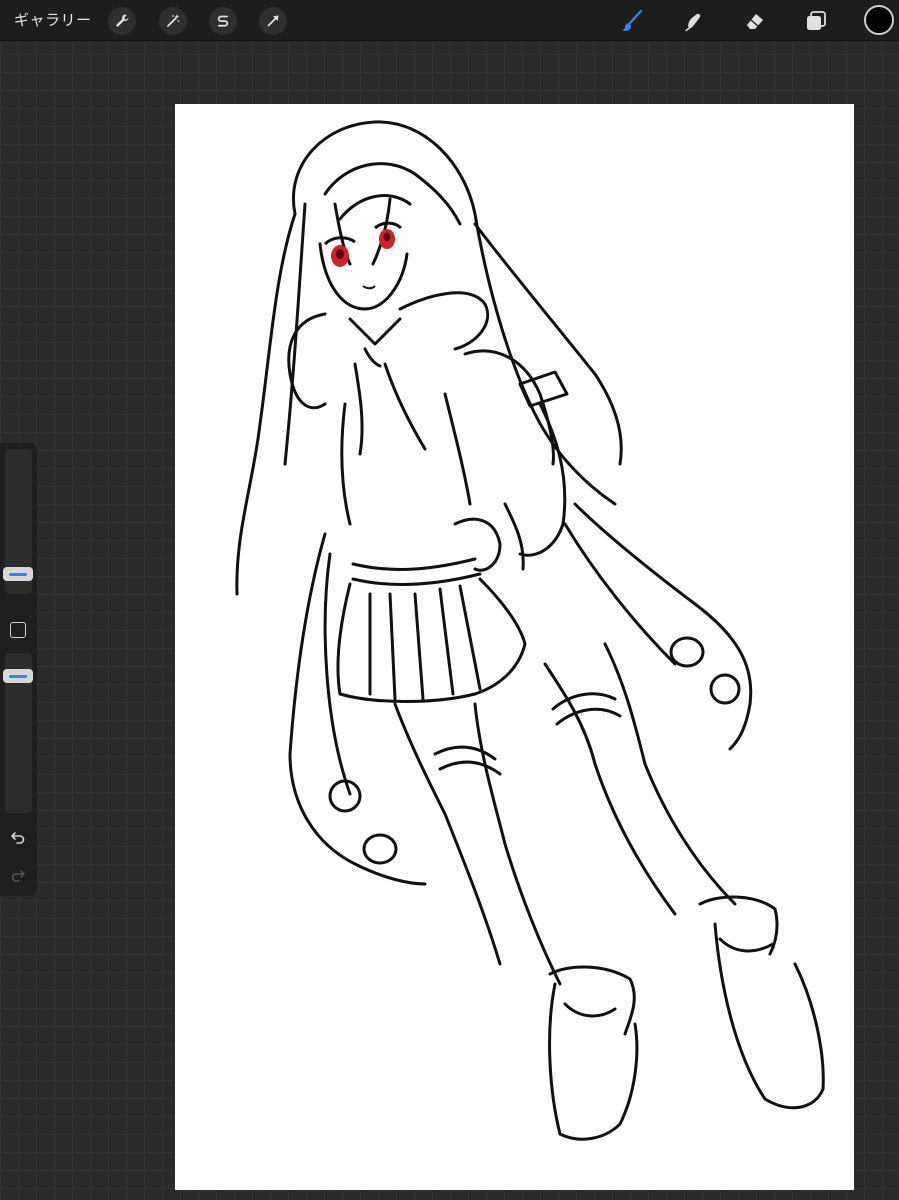 The width and height of the screenshot is (899, 1200). Describe the element at coordinates (755, 21) in the screenshot. I see `eraser-icon` at that location.